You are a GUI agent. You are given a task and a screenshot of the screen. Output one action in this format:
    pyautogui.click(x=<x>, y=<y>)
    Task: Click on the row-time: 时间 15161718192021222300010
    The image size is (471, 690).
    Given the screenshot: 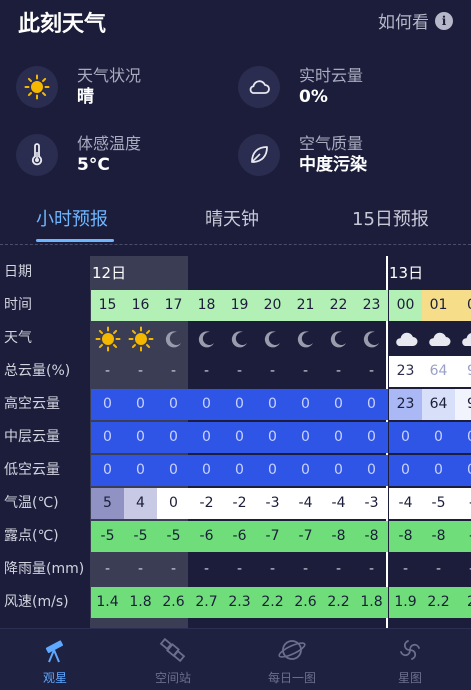 What is the action you would take?
    pyautogui.click(x=235, y=305)
    